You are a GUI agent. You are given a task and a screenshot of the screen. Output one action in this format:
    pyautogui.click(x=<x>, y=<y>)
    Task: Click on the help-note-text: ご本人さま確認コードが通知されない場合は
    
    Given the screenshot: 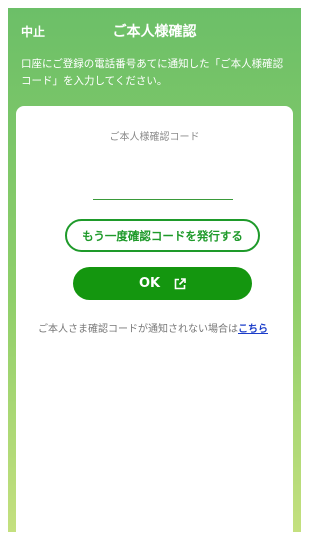 What is the action you would take?
    pyautogui.click(x=138, y=329)
    